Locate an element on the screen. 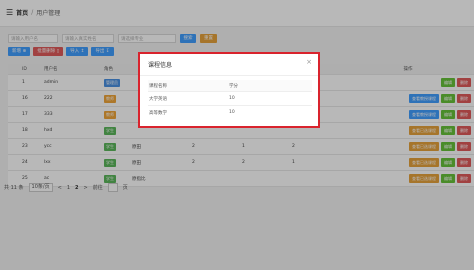 The height and width of the screenshot is (270, 474). dialog-title: 课程信息 is located at coordinates (160, 65).